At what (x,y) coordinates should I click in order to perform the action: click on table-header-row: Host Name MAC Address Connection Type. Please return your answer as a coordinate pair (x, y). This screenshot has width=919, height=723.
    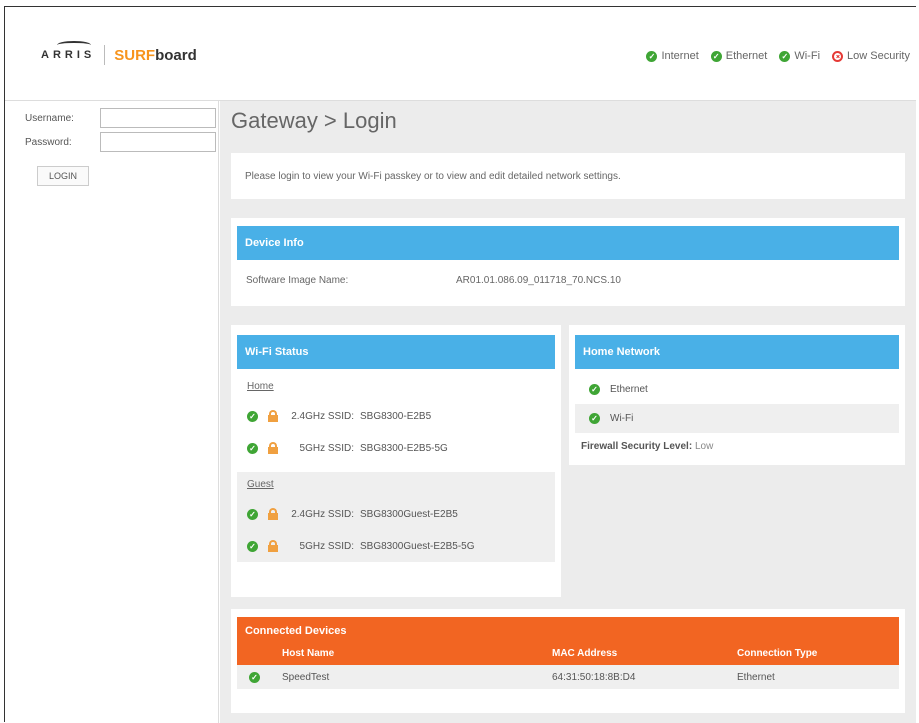
    Looking at the image, I should click on (568, 653).